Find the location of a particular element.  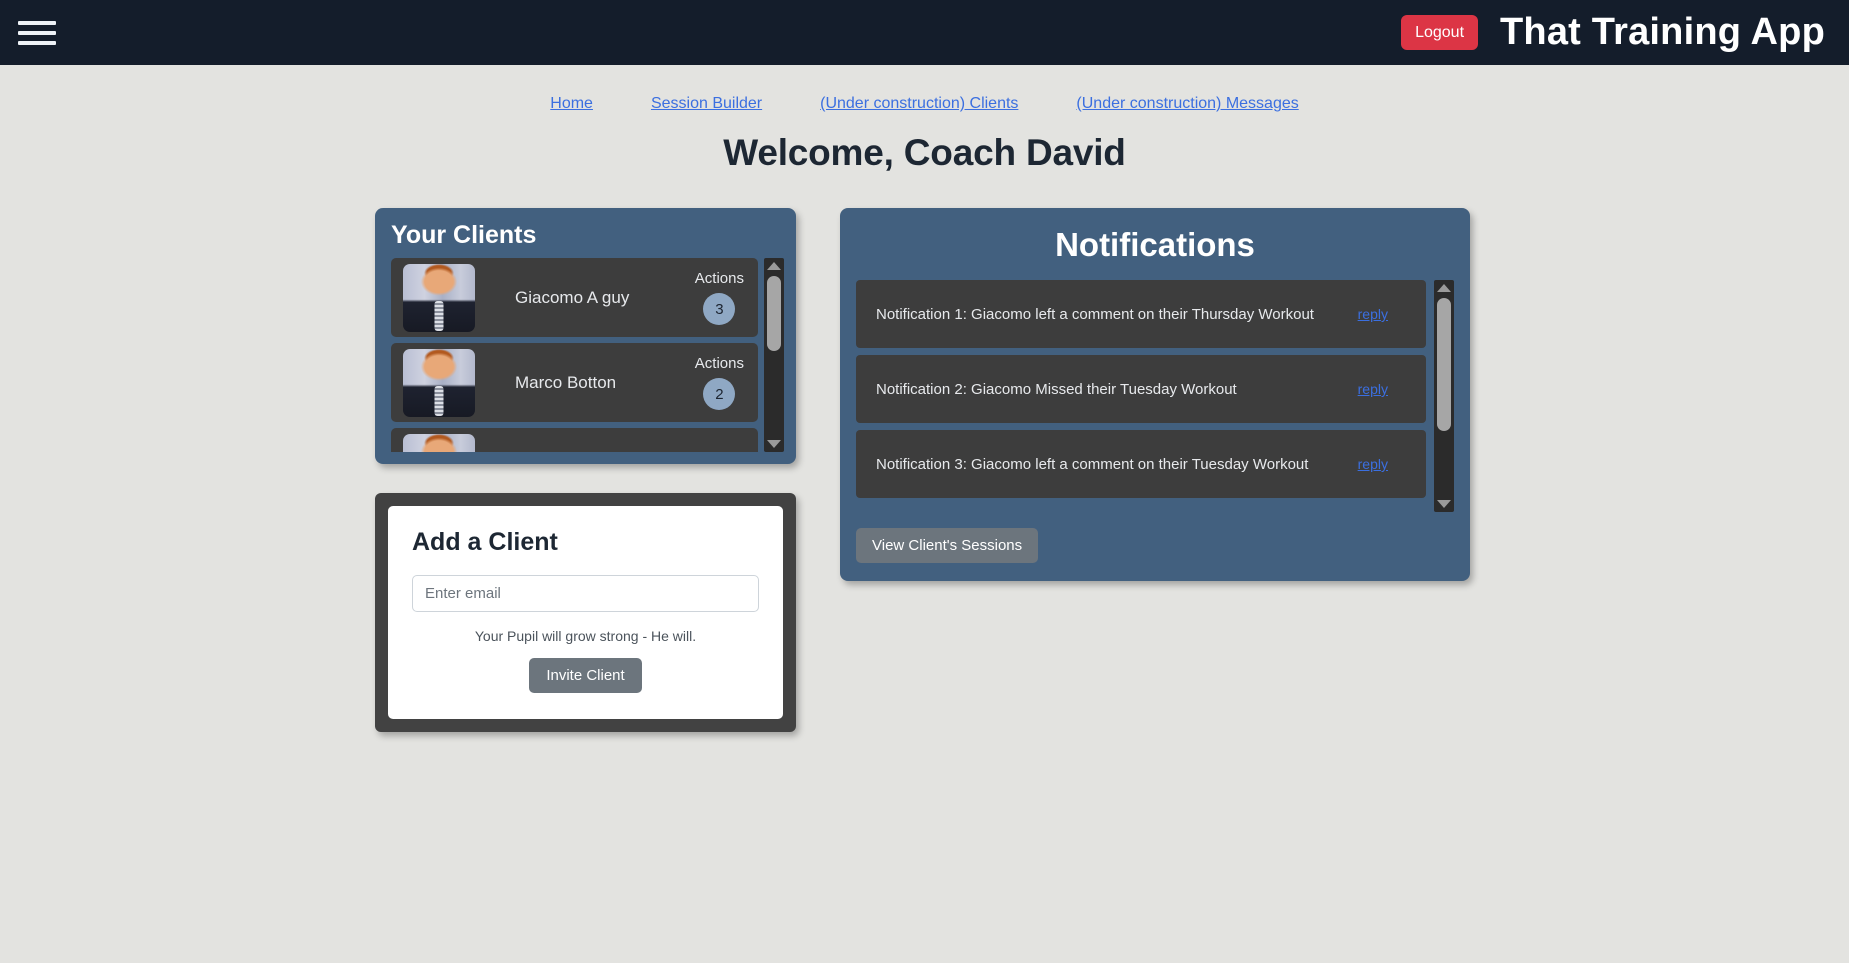

client-list-item: Marco Botton Actions 2 is located at coordinates (574, 382).